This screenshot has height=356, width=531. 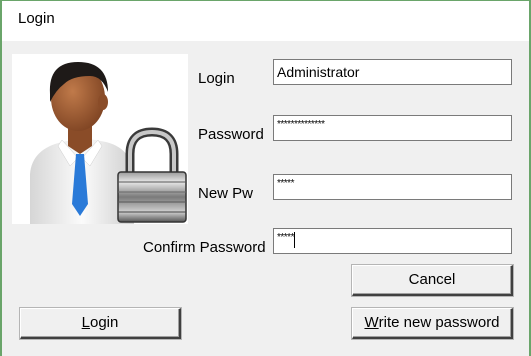 What do you see at coordinates (216, 78) in the screenshot?
I see `login-label: Login` at bounding box center [216, 78].